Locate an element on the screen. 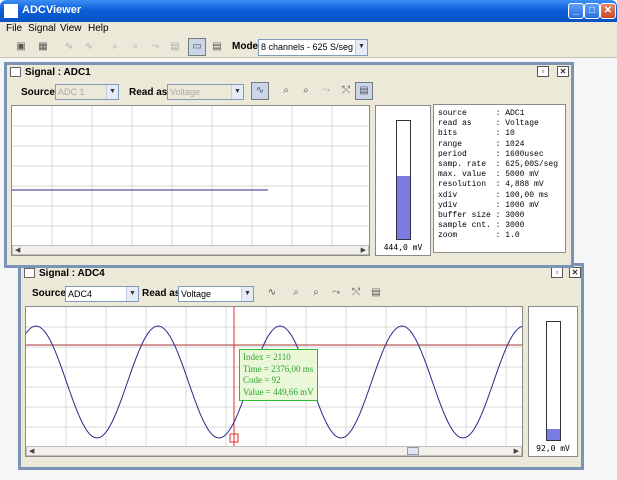 This screenshot has height=480, width=617. info-row: sample cnt. : 3000 is located at coordinates (481, 226).